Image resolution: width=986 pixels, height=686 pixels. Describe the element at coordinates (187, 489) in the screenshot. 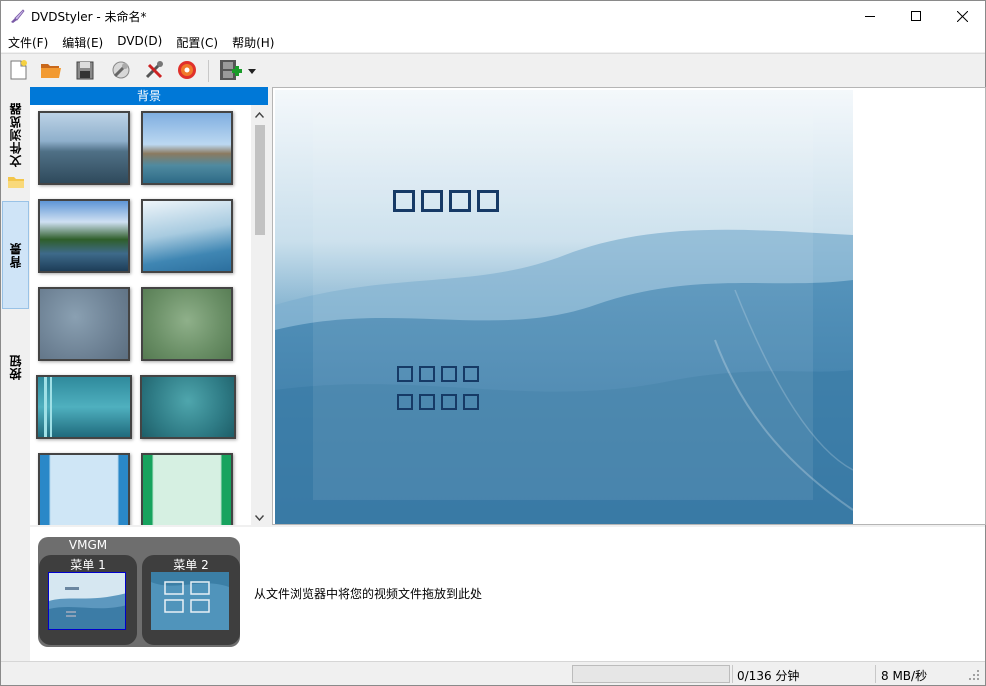

I see `thumbnail-green-borders` at that location.